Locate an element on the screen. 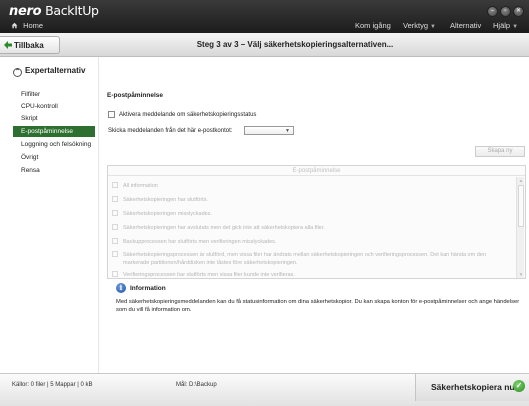 Image resolution: width=529 pixels, height=406 pixels. target-path: Mål: D:\Backup is located at coordinates (196, 385).